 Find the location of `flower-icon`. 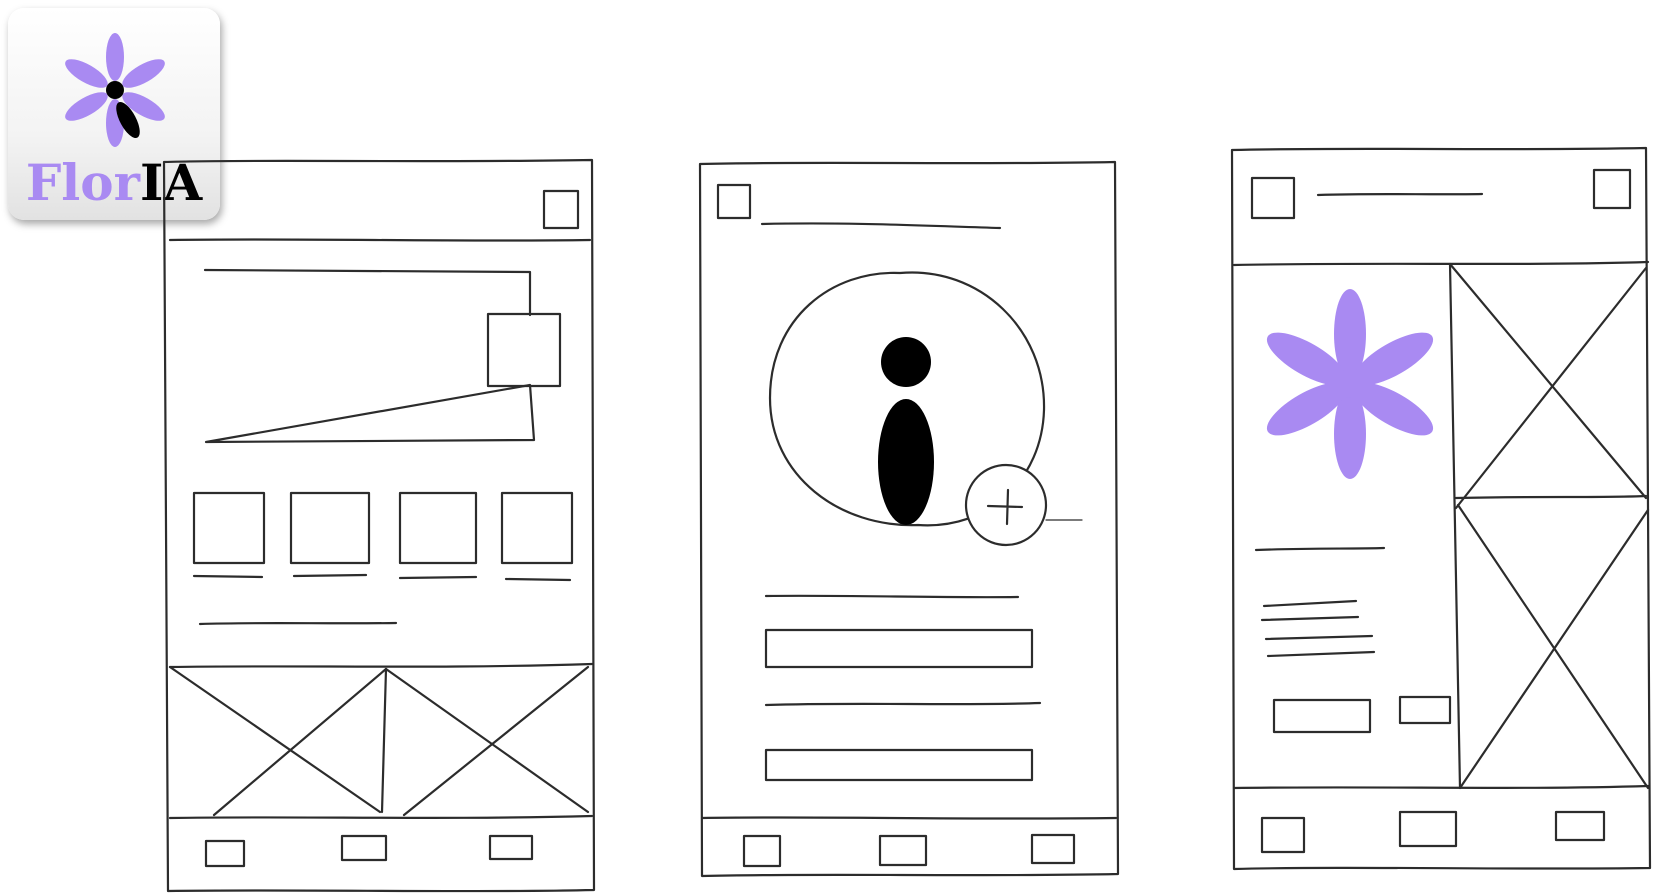

flower-icon is located at coordinates (1350, 384).